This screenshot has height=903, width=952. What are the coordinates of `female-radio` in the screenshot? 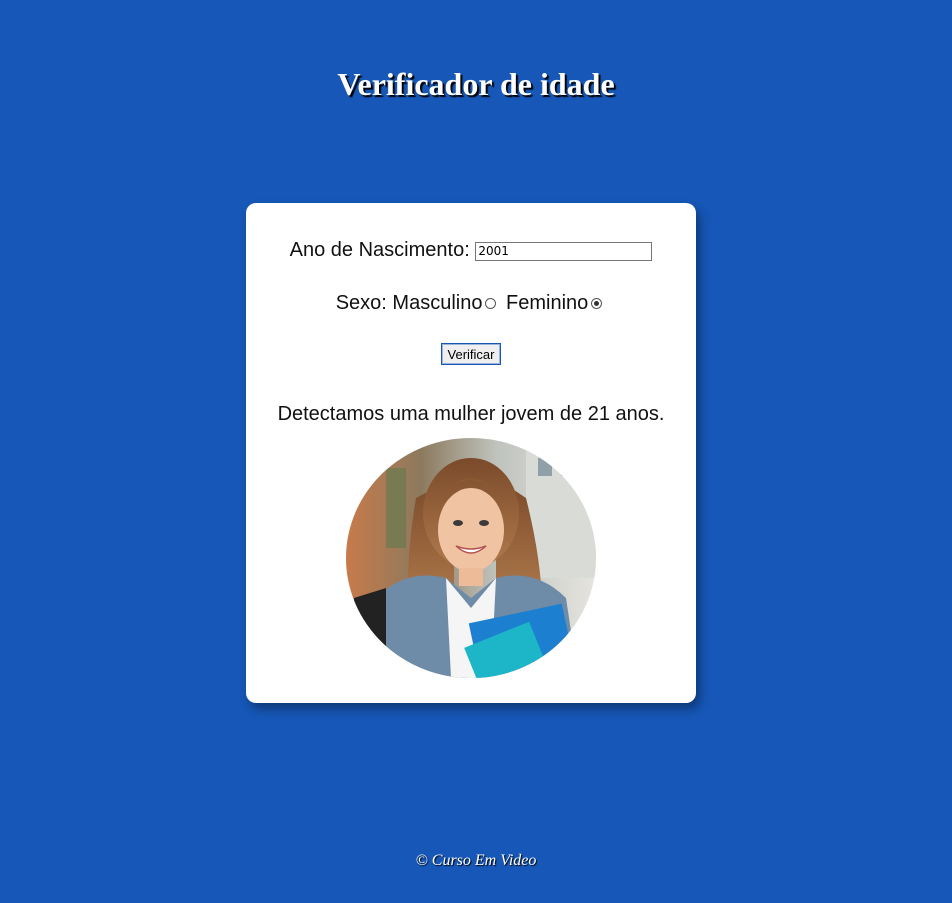 It's located at (597, 303).